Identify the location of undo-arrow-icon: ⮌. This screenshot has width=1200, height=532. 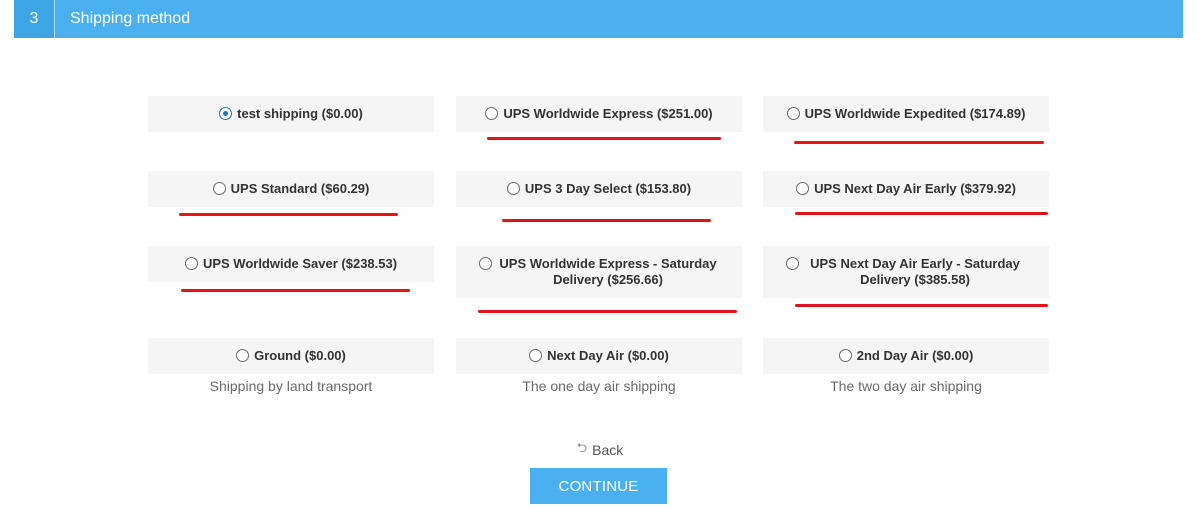
(582, 447).